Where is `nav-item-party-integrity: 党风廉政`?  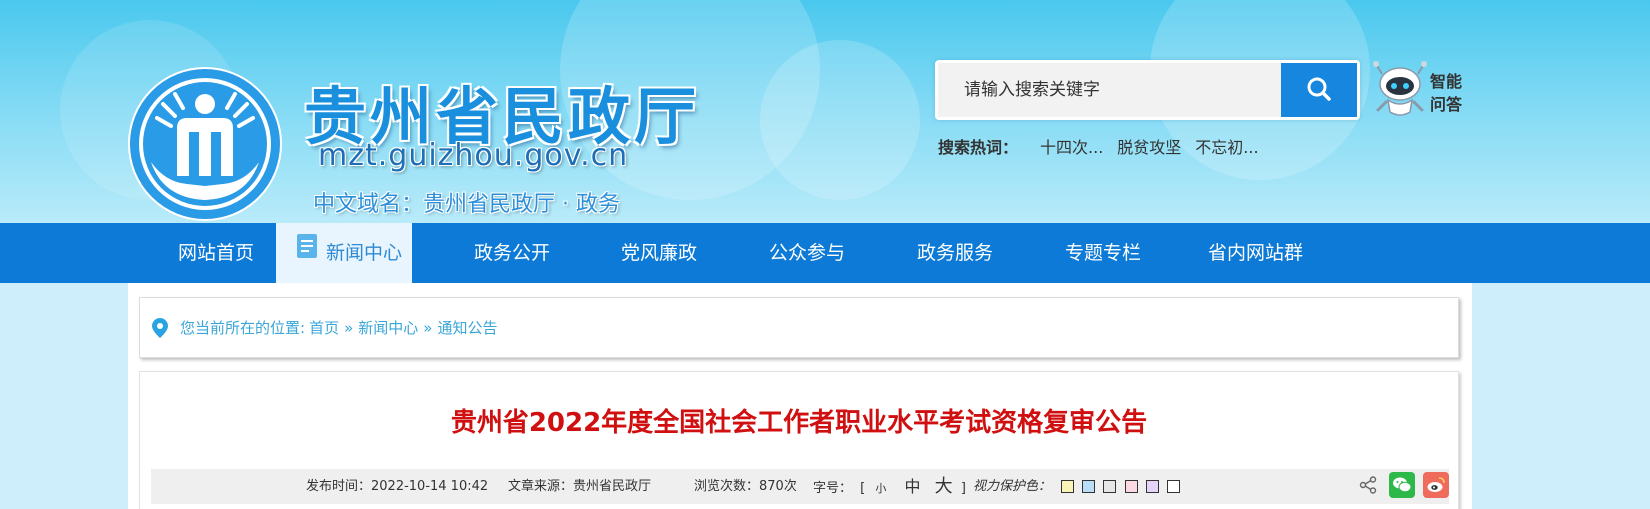 nav-item-party-integrity: 党风廉政 is located at coordinates (659, 253).